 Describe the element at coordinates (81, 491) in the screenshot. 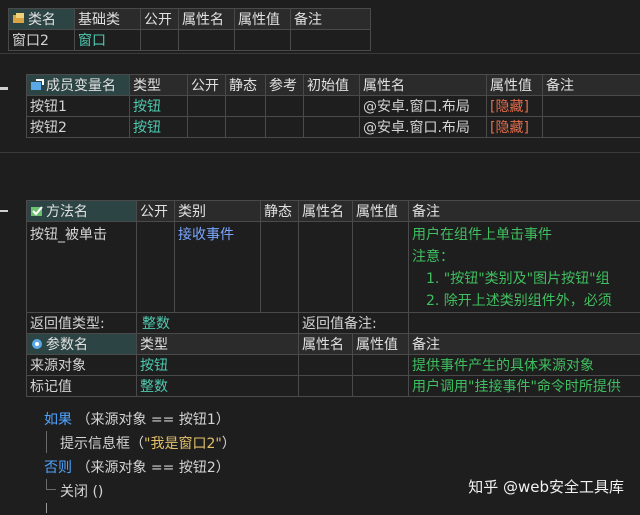

I see `code-line-close: 关闭 ()` at that location.